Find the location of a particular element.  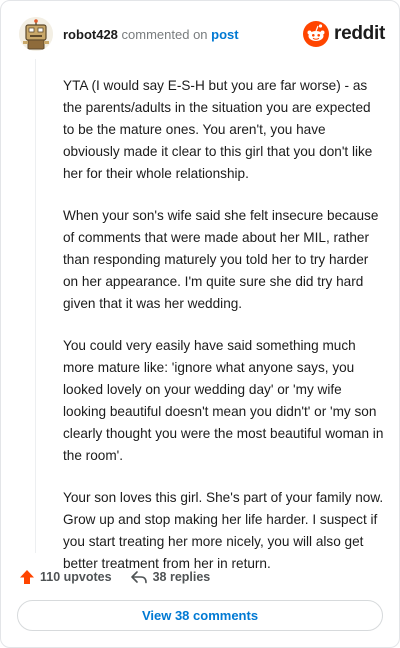

commented-on-text: commented on is located at coordinates (164, 34).